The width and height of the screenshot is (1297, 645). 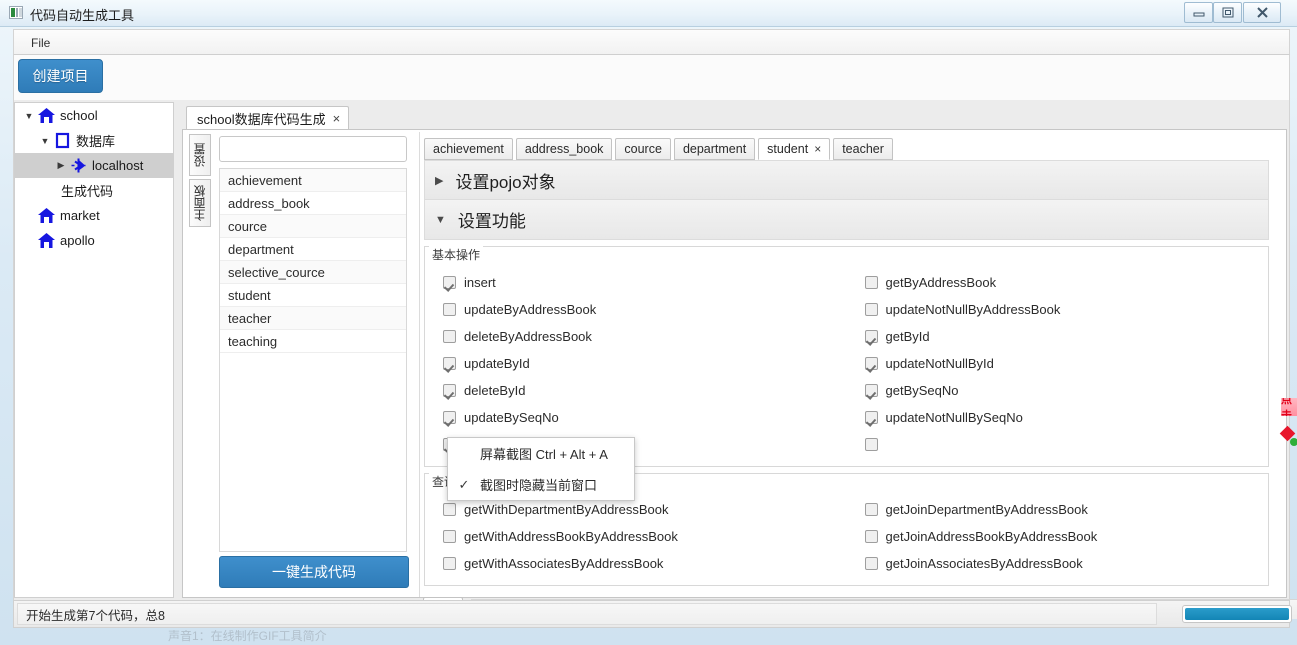 What do you see at coordinates (313, 149) in the screenshot?
I see `table-search-input` at bounding box center [313, 149].